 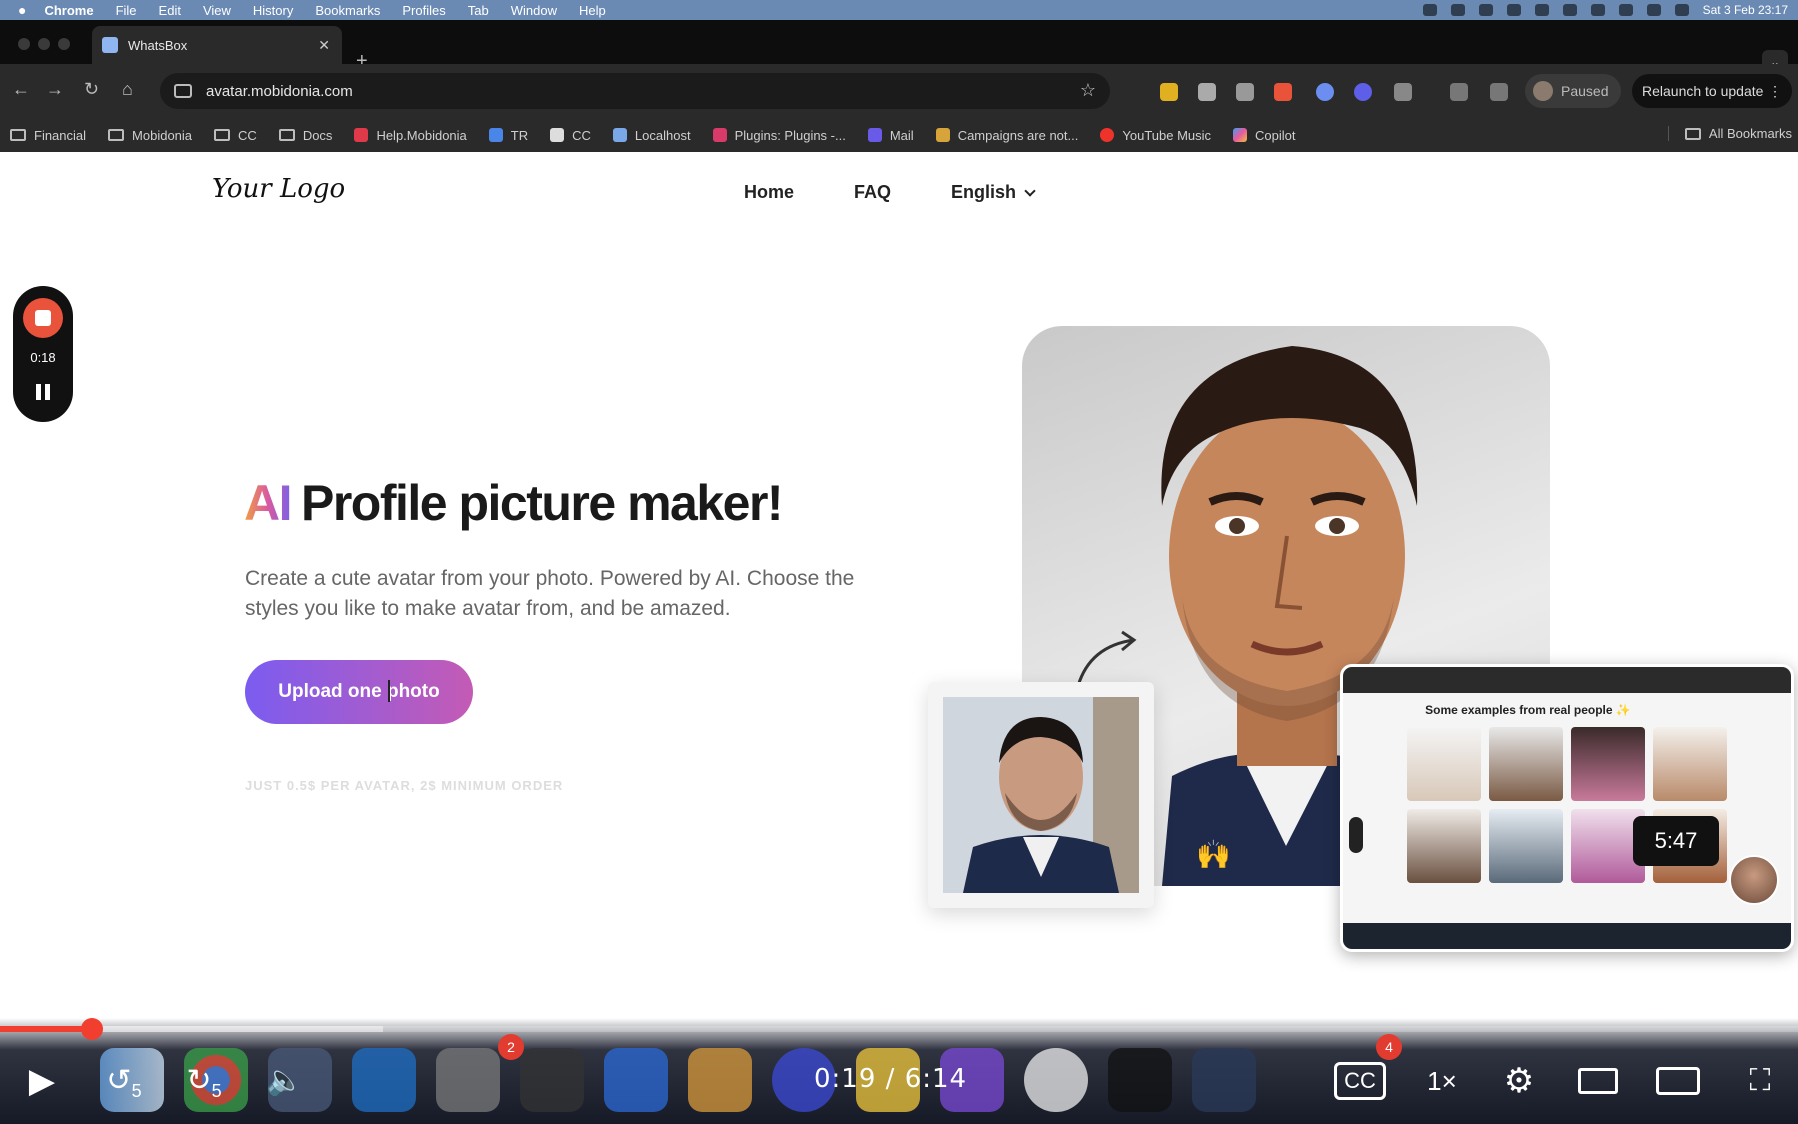 What do you see at coordinates (592, 10) in the screenshot?
I see `menu-help: Help` at bounding box center [592, 10].